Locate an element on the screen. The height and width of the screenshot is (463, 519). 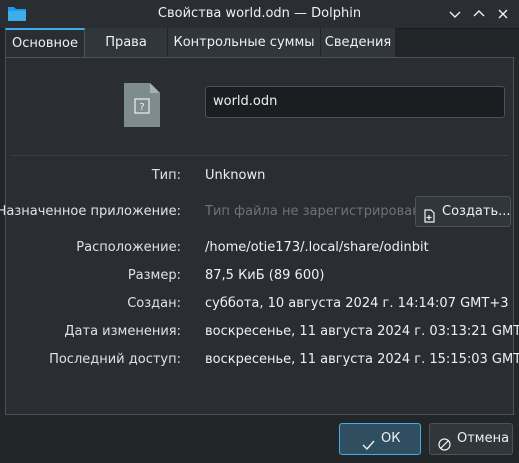
chevron-down-icon is located at coordinates (455, 14).